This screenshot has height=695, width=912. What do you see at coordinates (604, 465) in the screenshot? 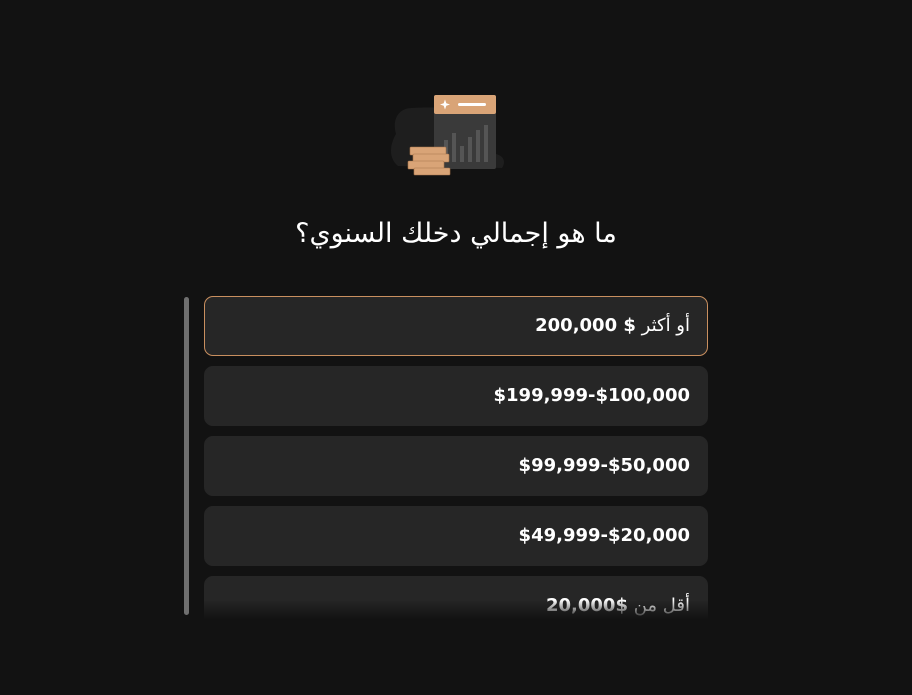
I see `option-amount: $99,999-$50,000` at bounding box center [604, 465].